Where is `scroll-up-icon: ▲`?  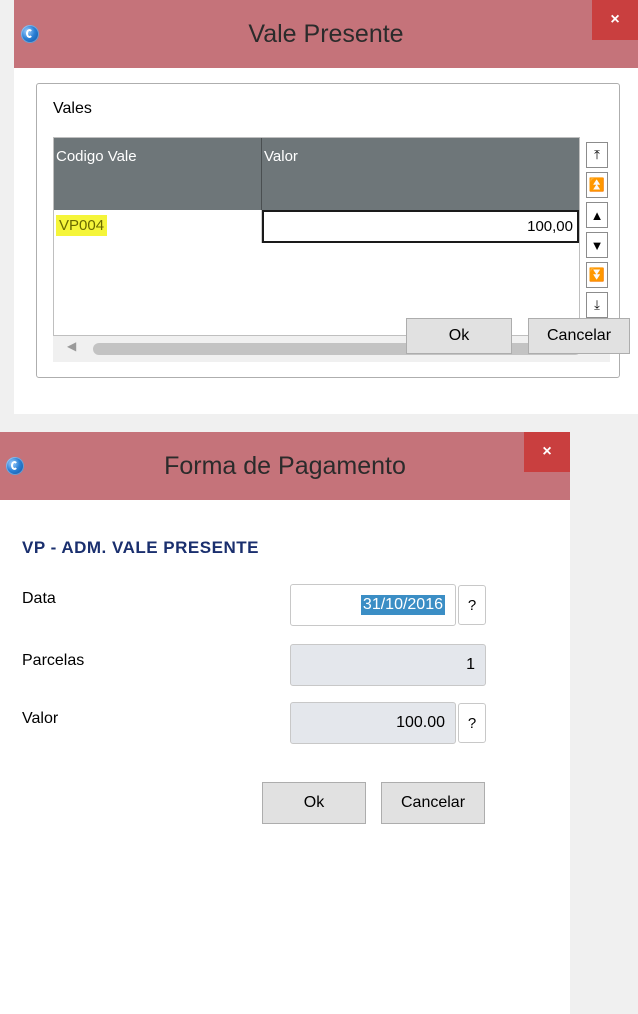
scroll-up-icon: ▲ is located at coordinates (597, 215).